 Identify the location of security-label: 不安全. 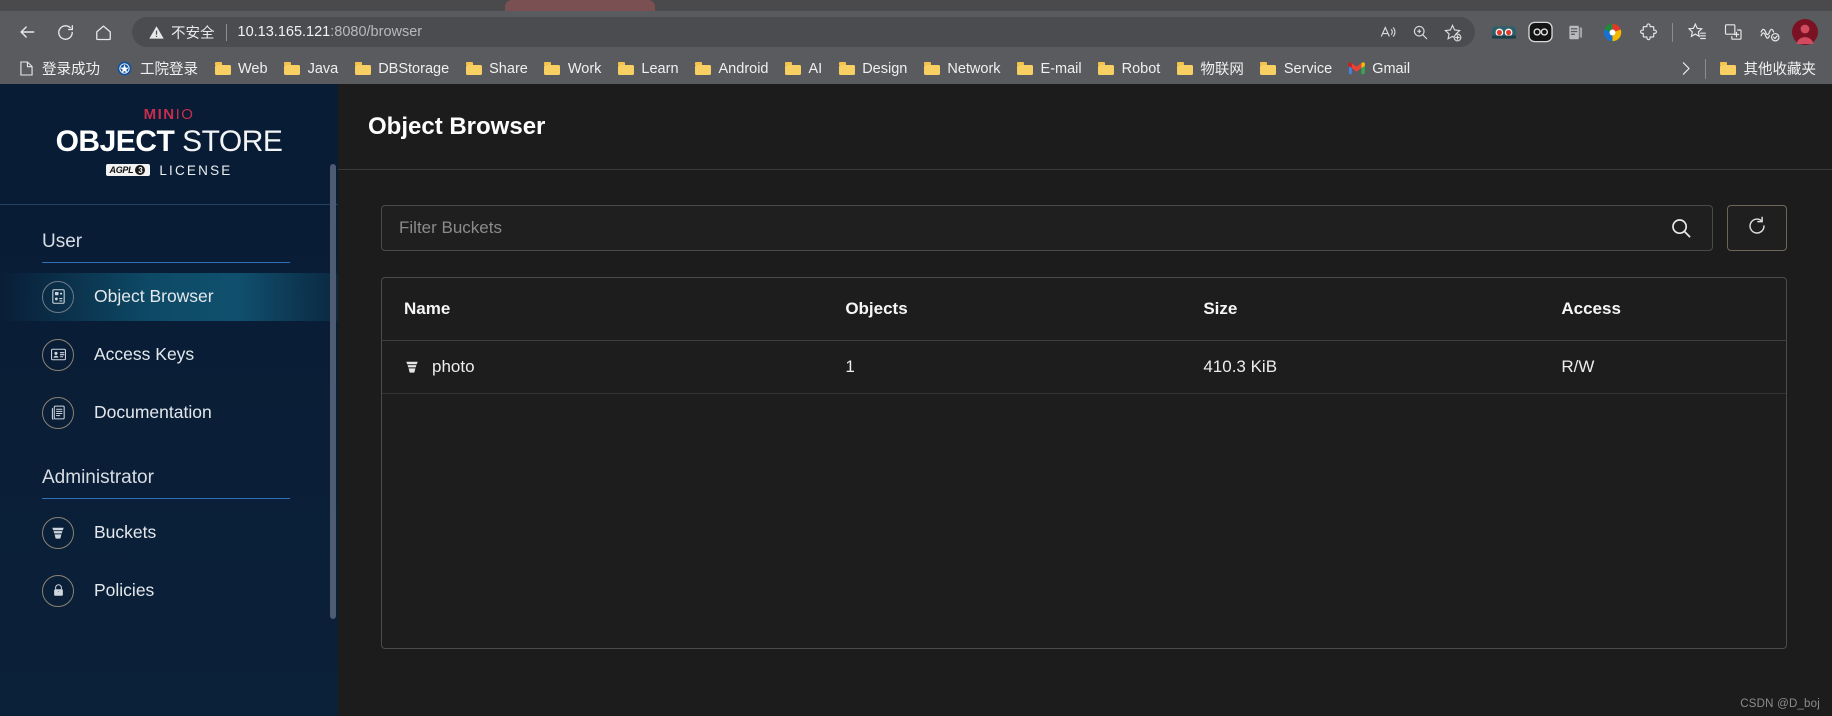
(193, 33).